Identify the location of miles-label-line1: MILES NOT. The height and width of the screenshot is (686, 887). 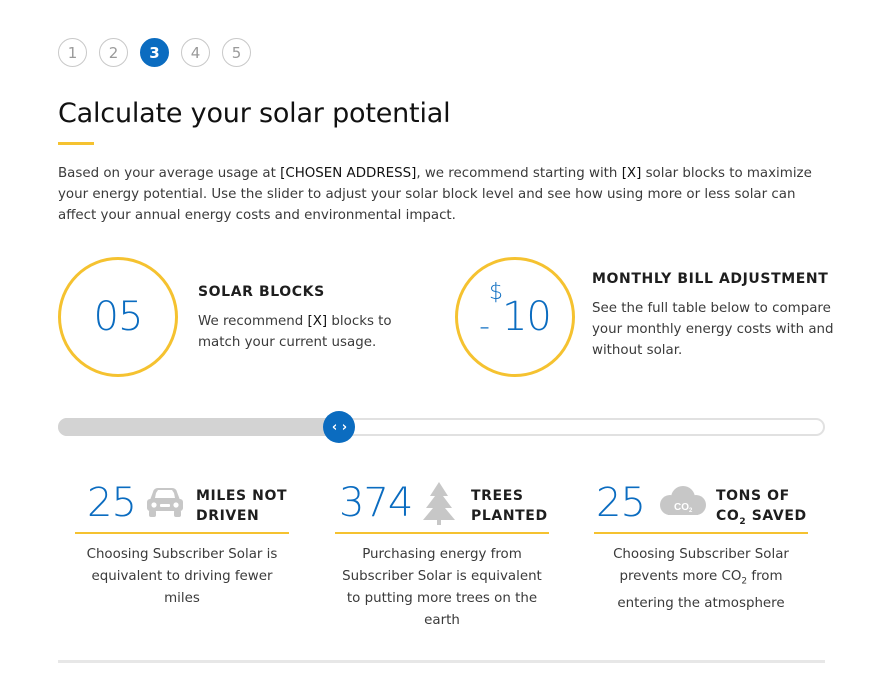
(242, 496).